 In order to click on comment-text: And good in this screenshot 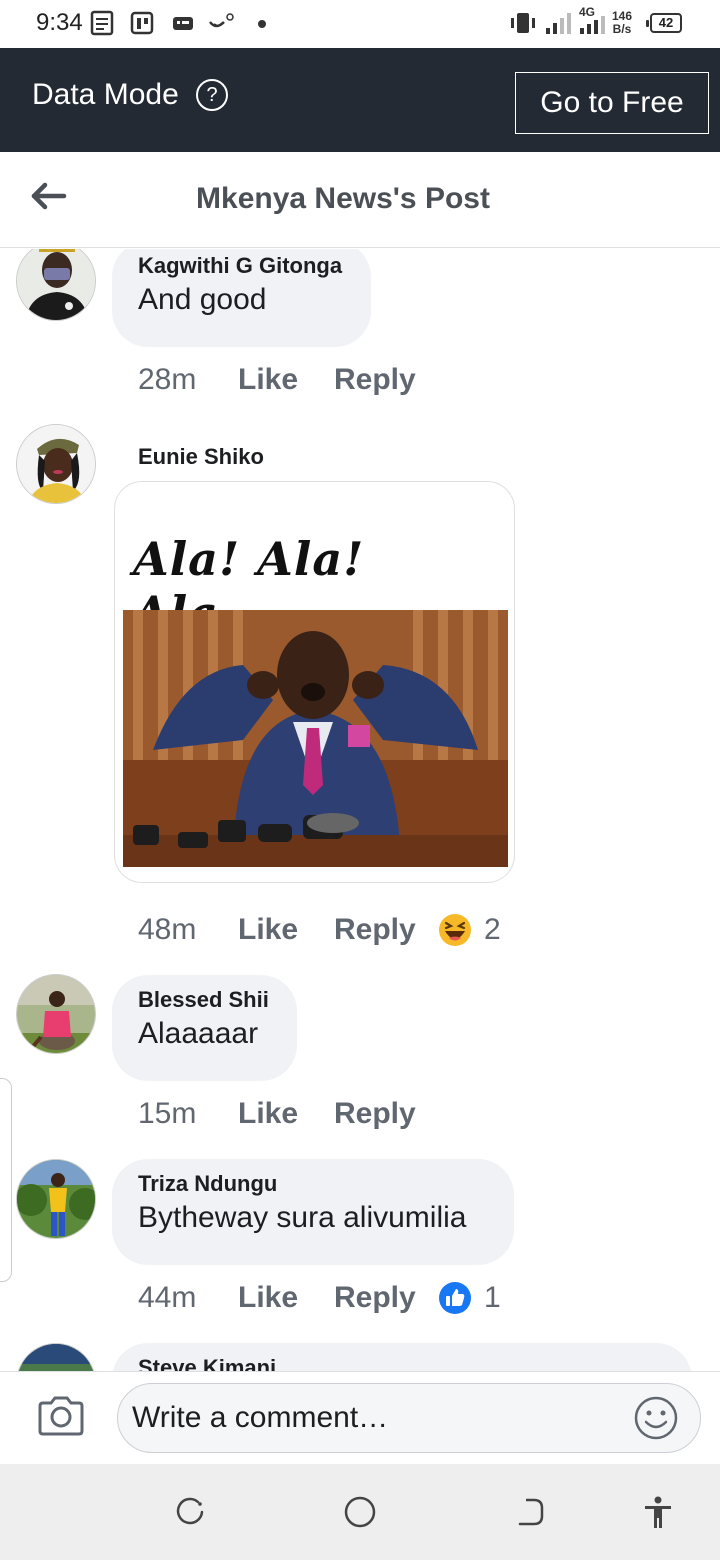, I will do `click(202, 299)`.